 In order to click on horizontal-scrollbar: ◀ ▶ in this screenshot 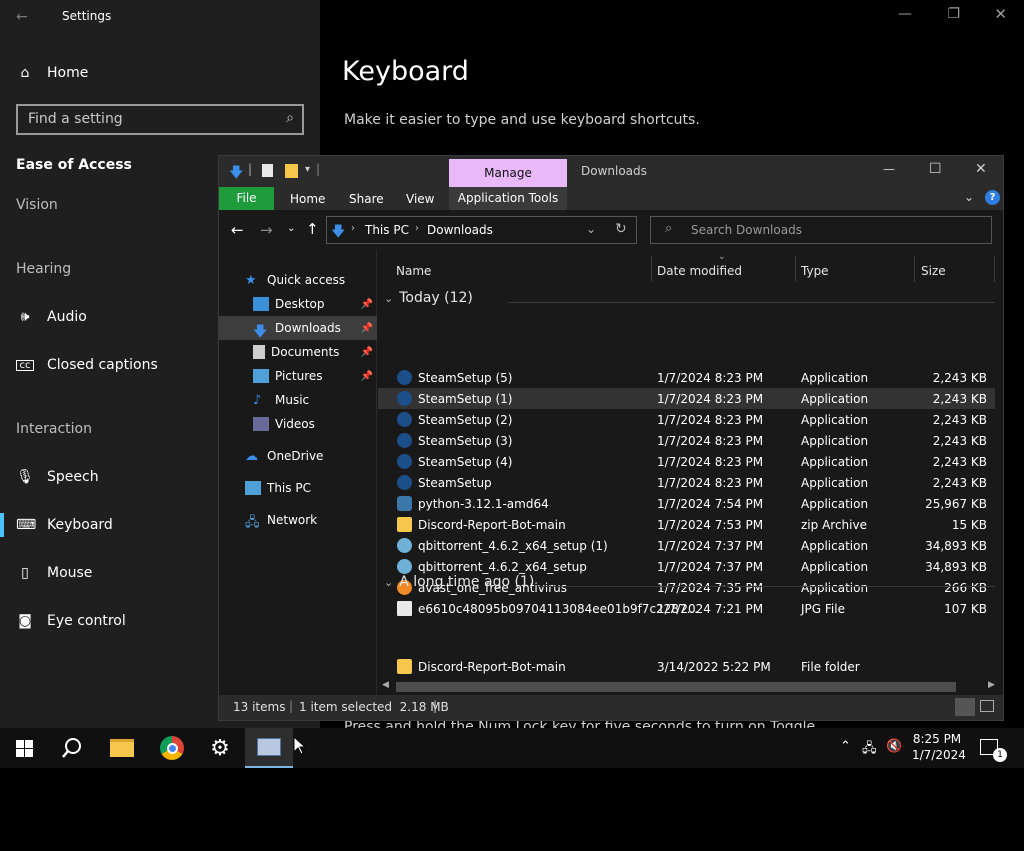, I will do `click(690, 687)`.